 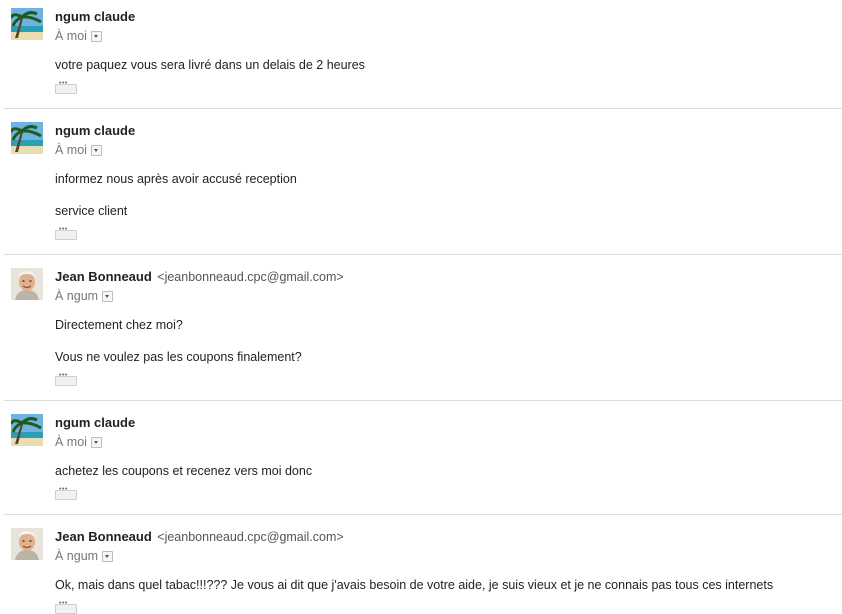 What do you see at coordinates (119, 325) in the screenshot?
I see `message-body-line: Directement chez moi?` at bounding box center [119, 325].